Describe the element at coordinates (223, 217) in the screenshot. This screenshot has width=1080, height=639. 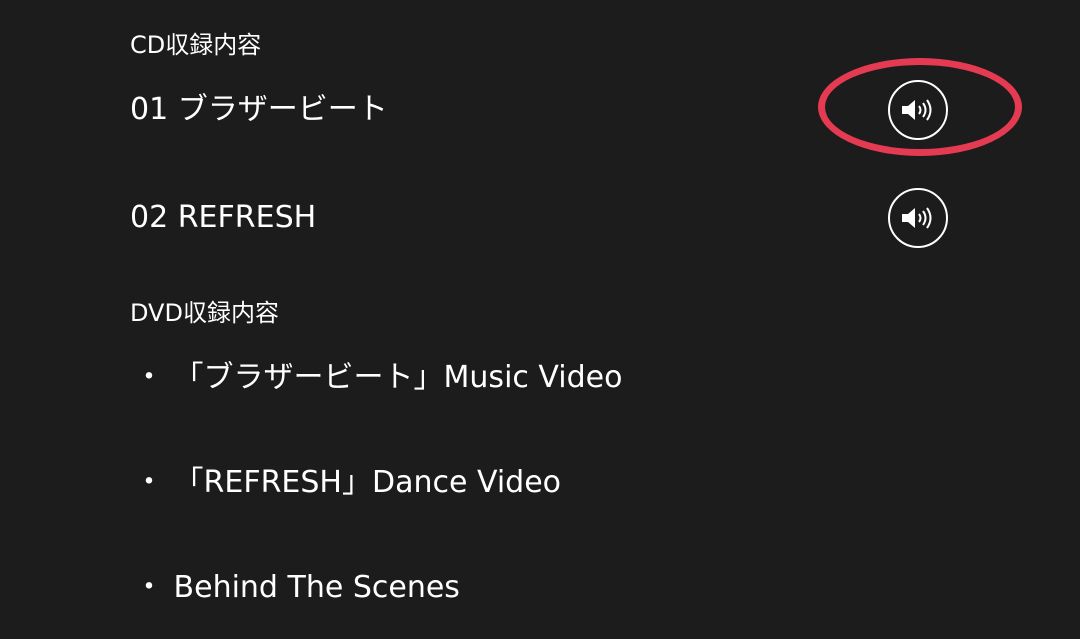
I see `track-title-02: 02 REFRESH` at that location.